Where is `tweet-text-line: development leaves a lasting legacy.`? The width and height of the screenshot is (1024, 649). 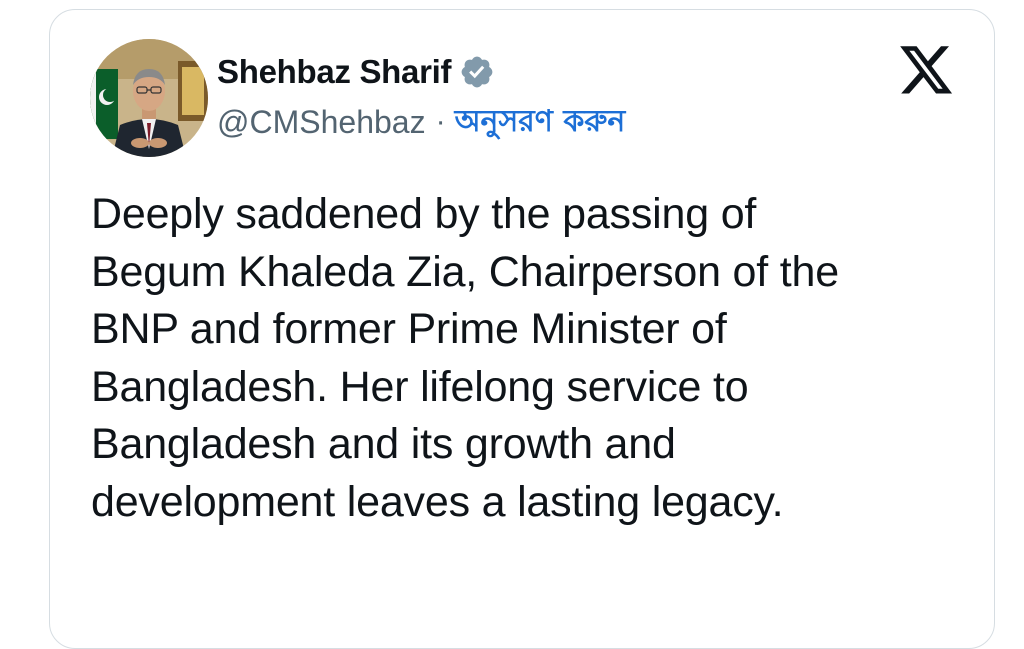
tweet-text-line: development leaves a lasting legacy. is located at coordinates (437, 501).